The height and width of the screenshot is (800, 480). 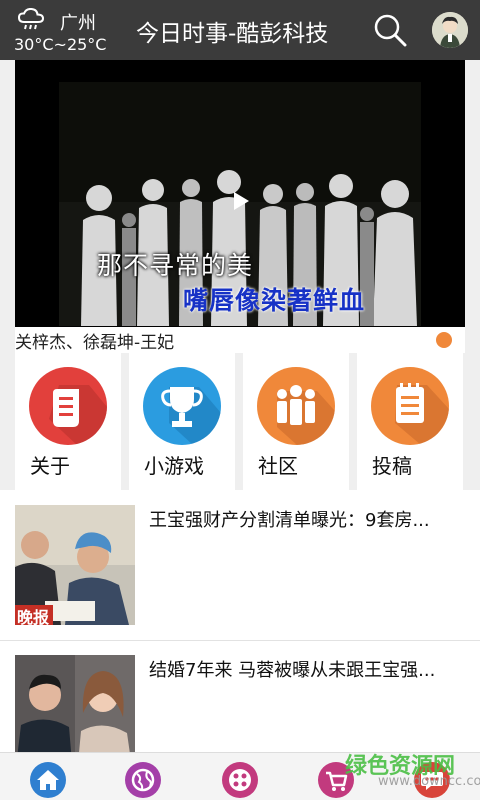 What do you see at coordinates (182, 406) in the screenshot?
I see `trophy-icon` at bounding box center [182, 406].